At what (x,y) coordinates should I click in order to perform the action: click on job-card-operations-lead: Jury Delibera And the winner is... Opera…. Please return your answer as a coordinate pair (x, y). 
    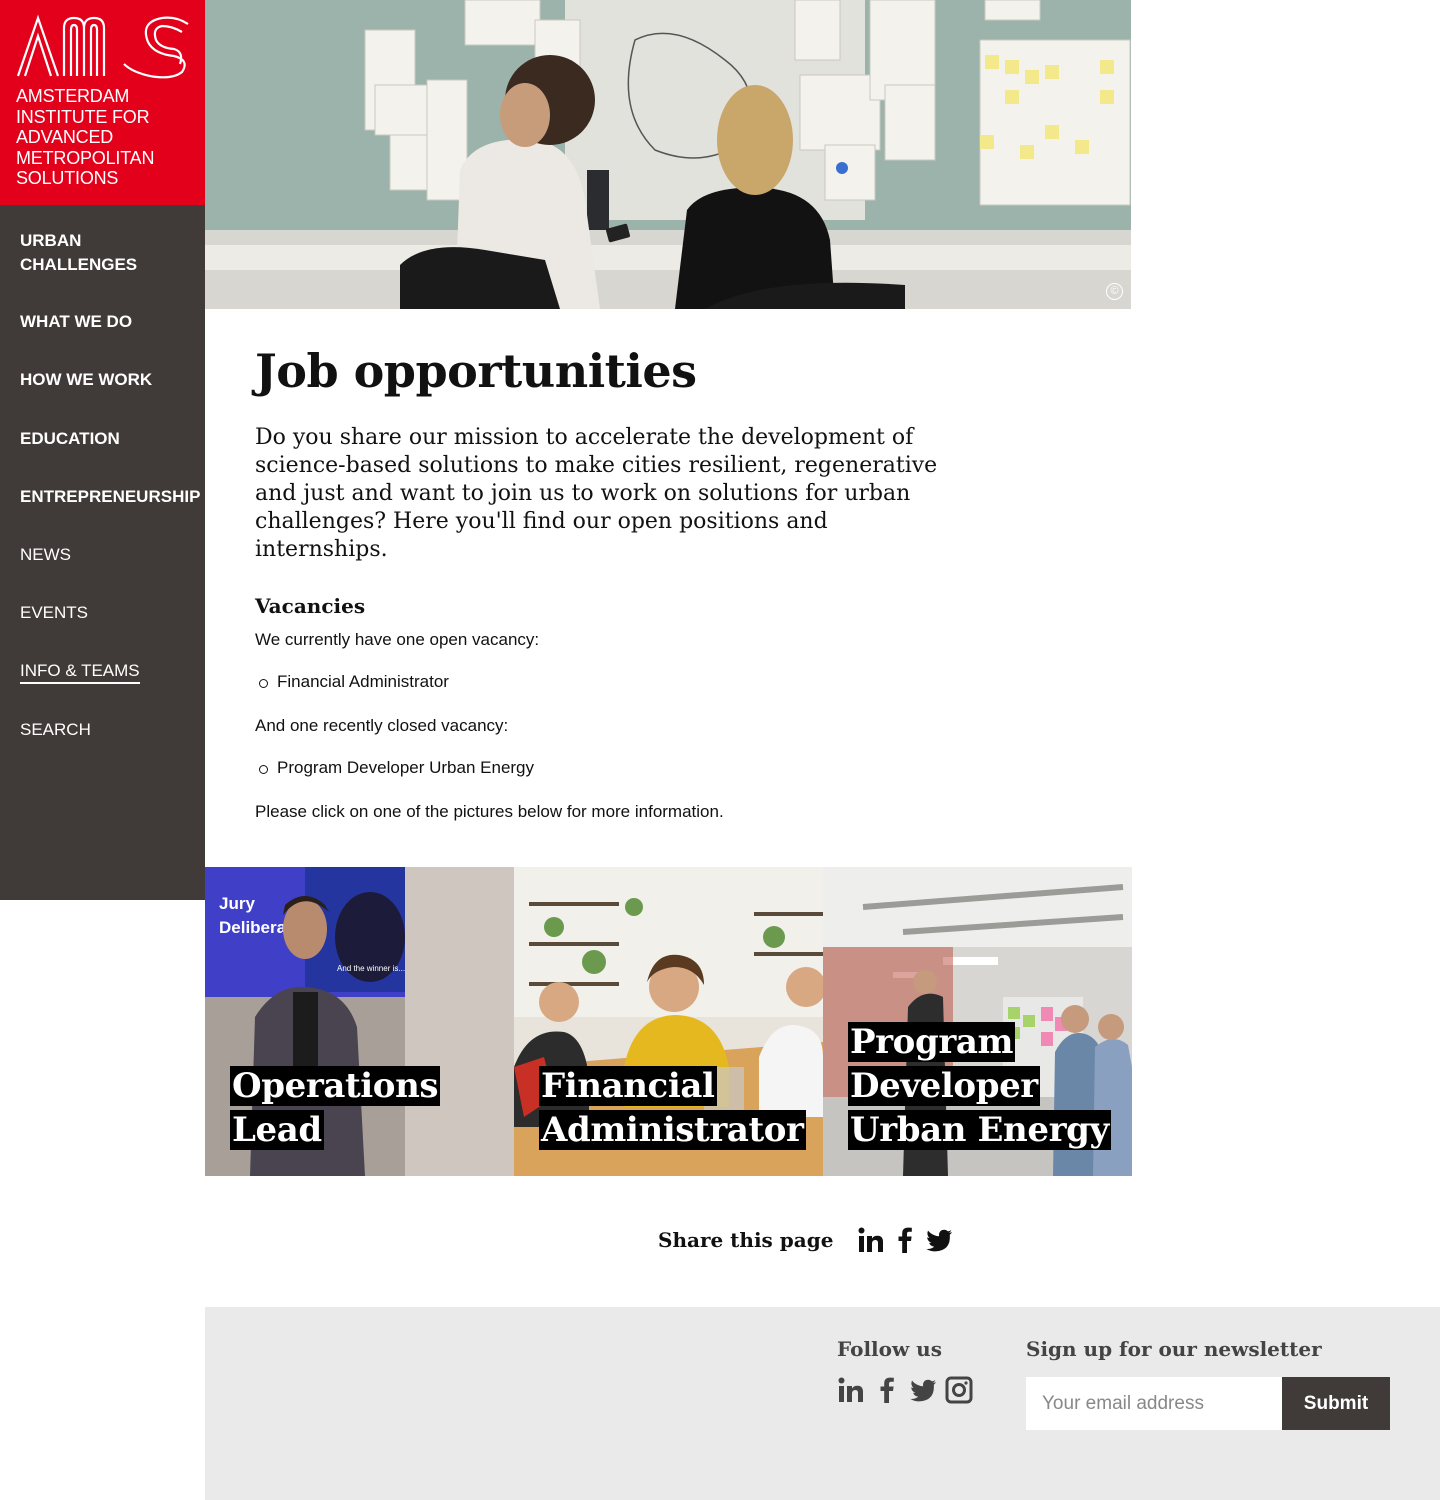
    Looking at the image, I should click on (359, 1021).